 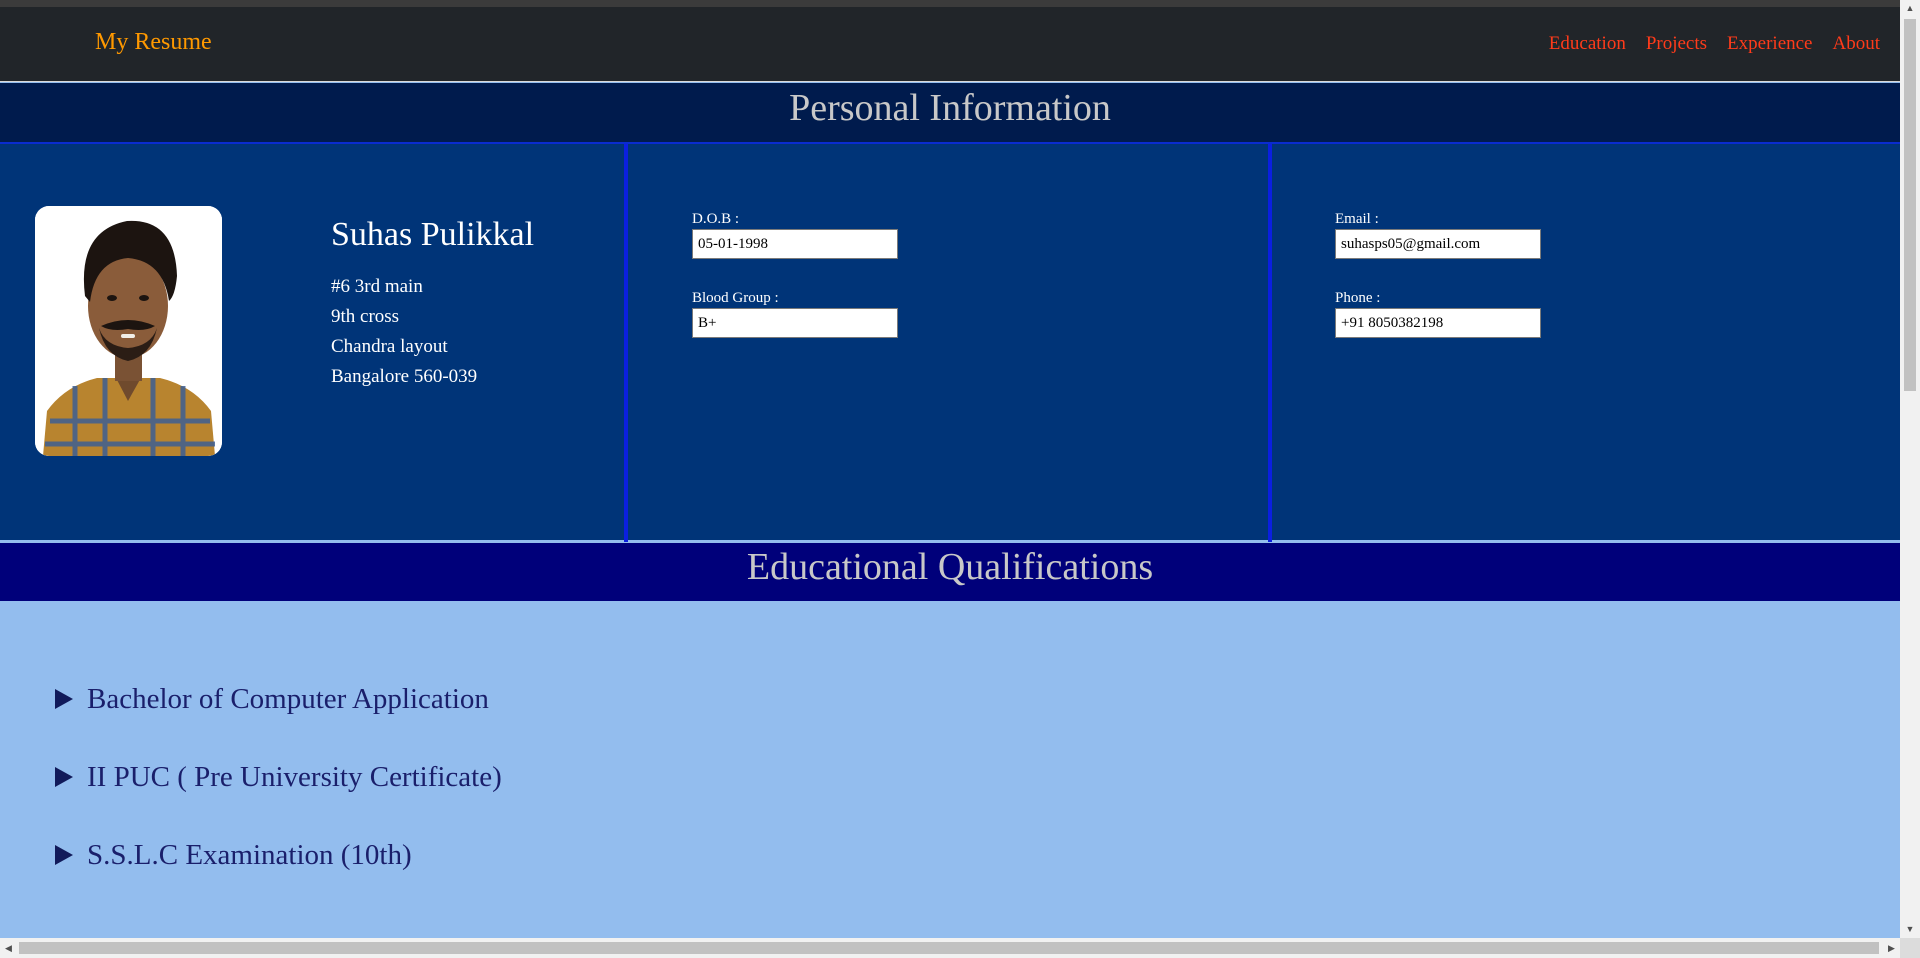 I want to click on nav-link-education: Education, so click(x=1587, y=44).